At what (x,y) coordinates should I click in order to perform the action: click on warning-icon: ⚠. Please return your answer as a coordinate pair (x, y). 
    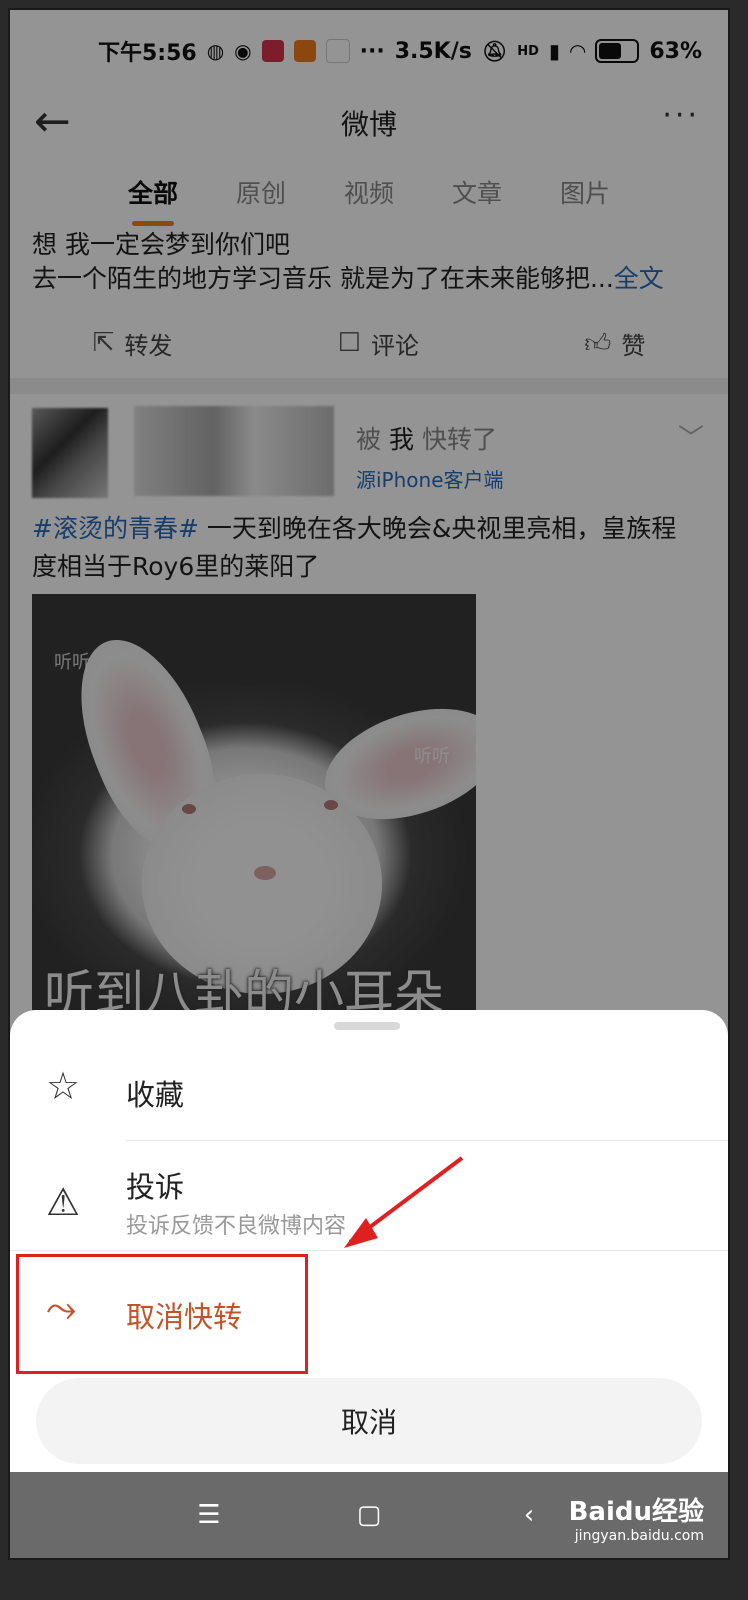
    Looking at the image, I should click on (63, 1202).